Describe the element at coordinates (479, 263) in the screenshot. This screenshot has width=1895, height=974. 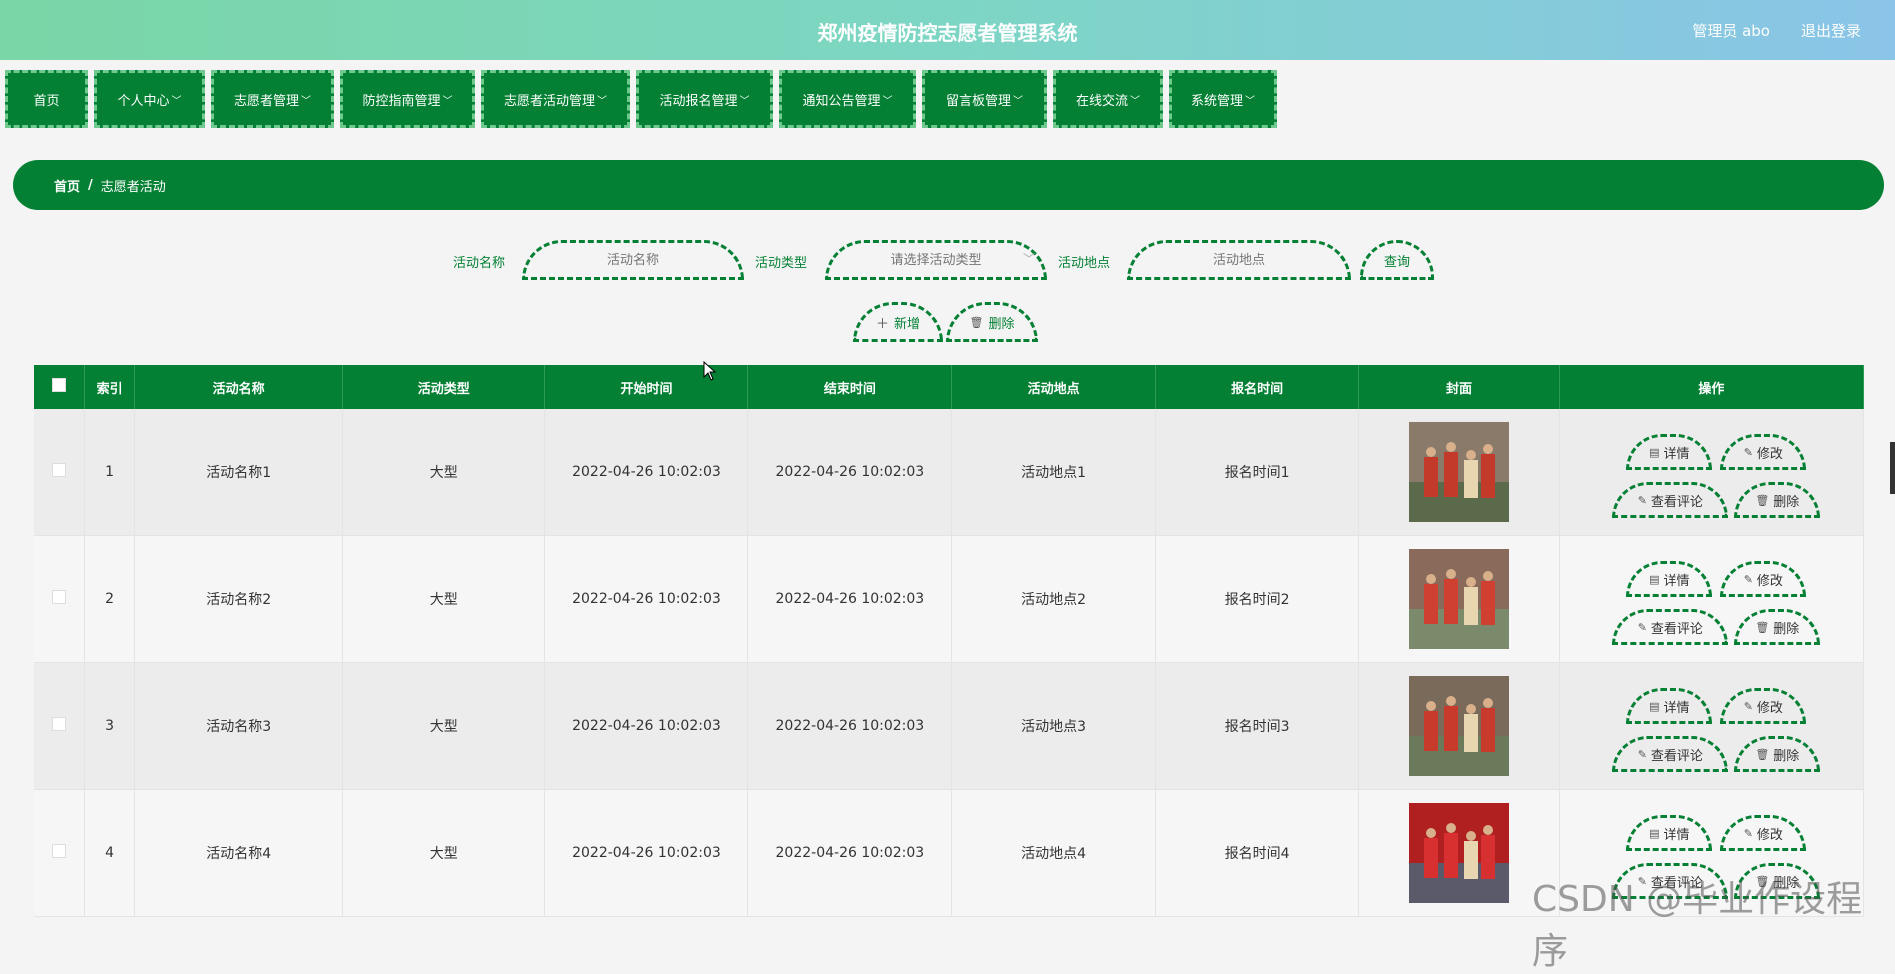
I see `activity-name-label: 活动名称` at that location.